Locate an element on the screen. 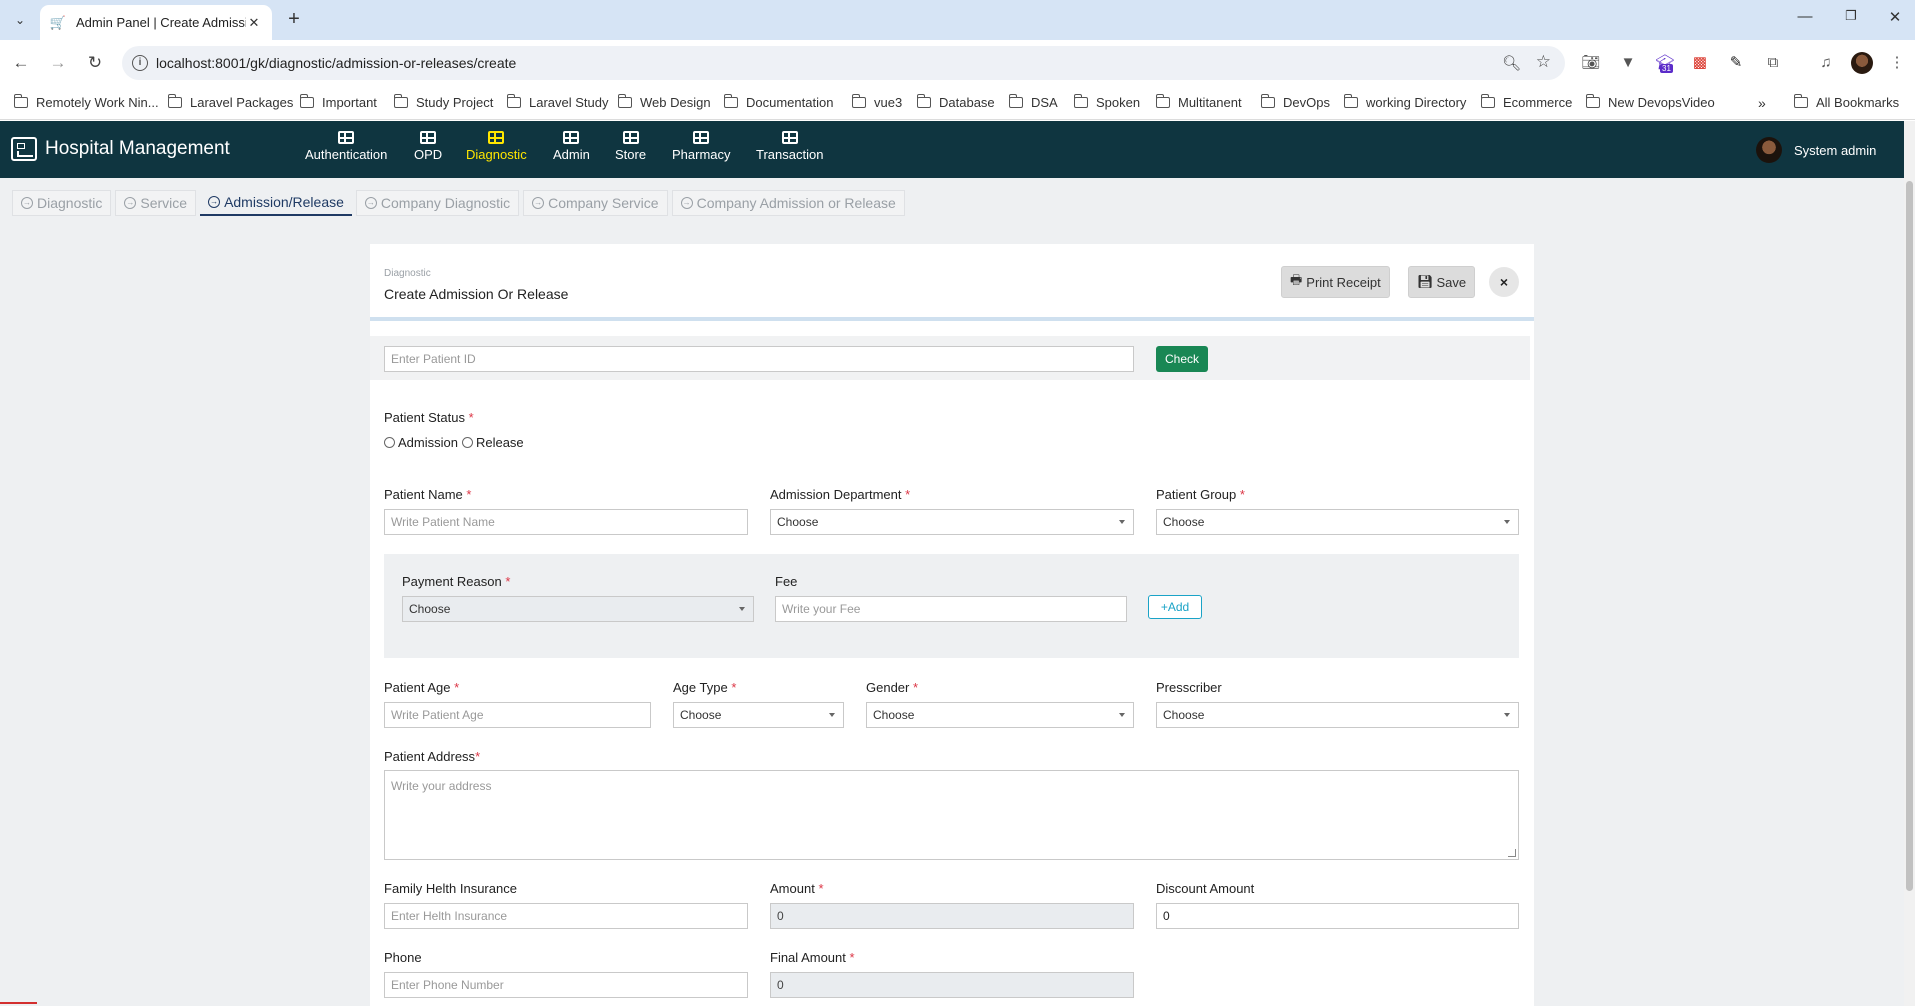 The height and width of the screenshot is (1006, 1915). subtab-diagnostic: → Diagnostic is located at coordinates (62, 203).